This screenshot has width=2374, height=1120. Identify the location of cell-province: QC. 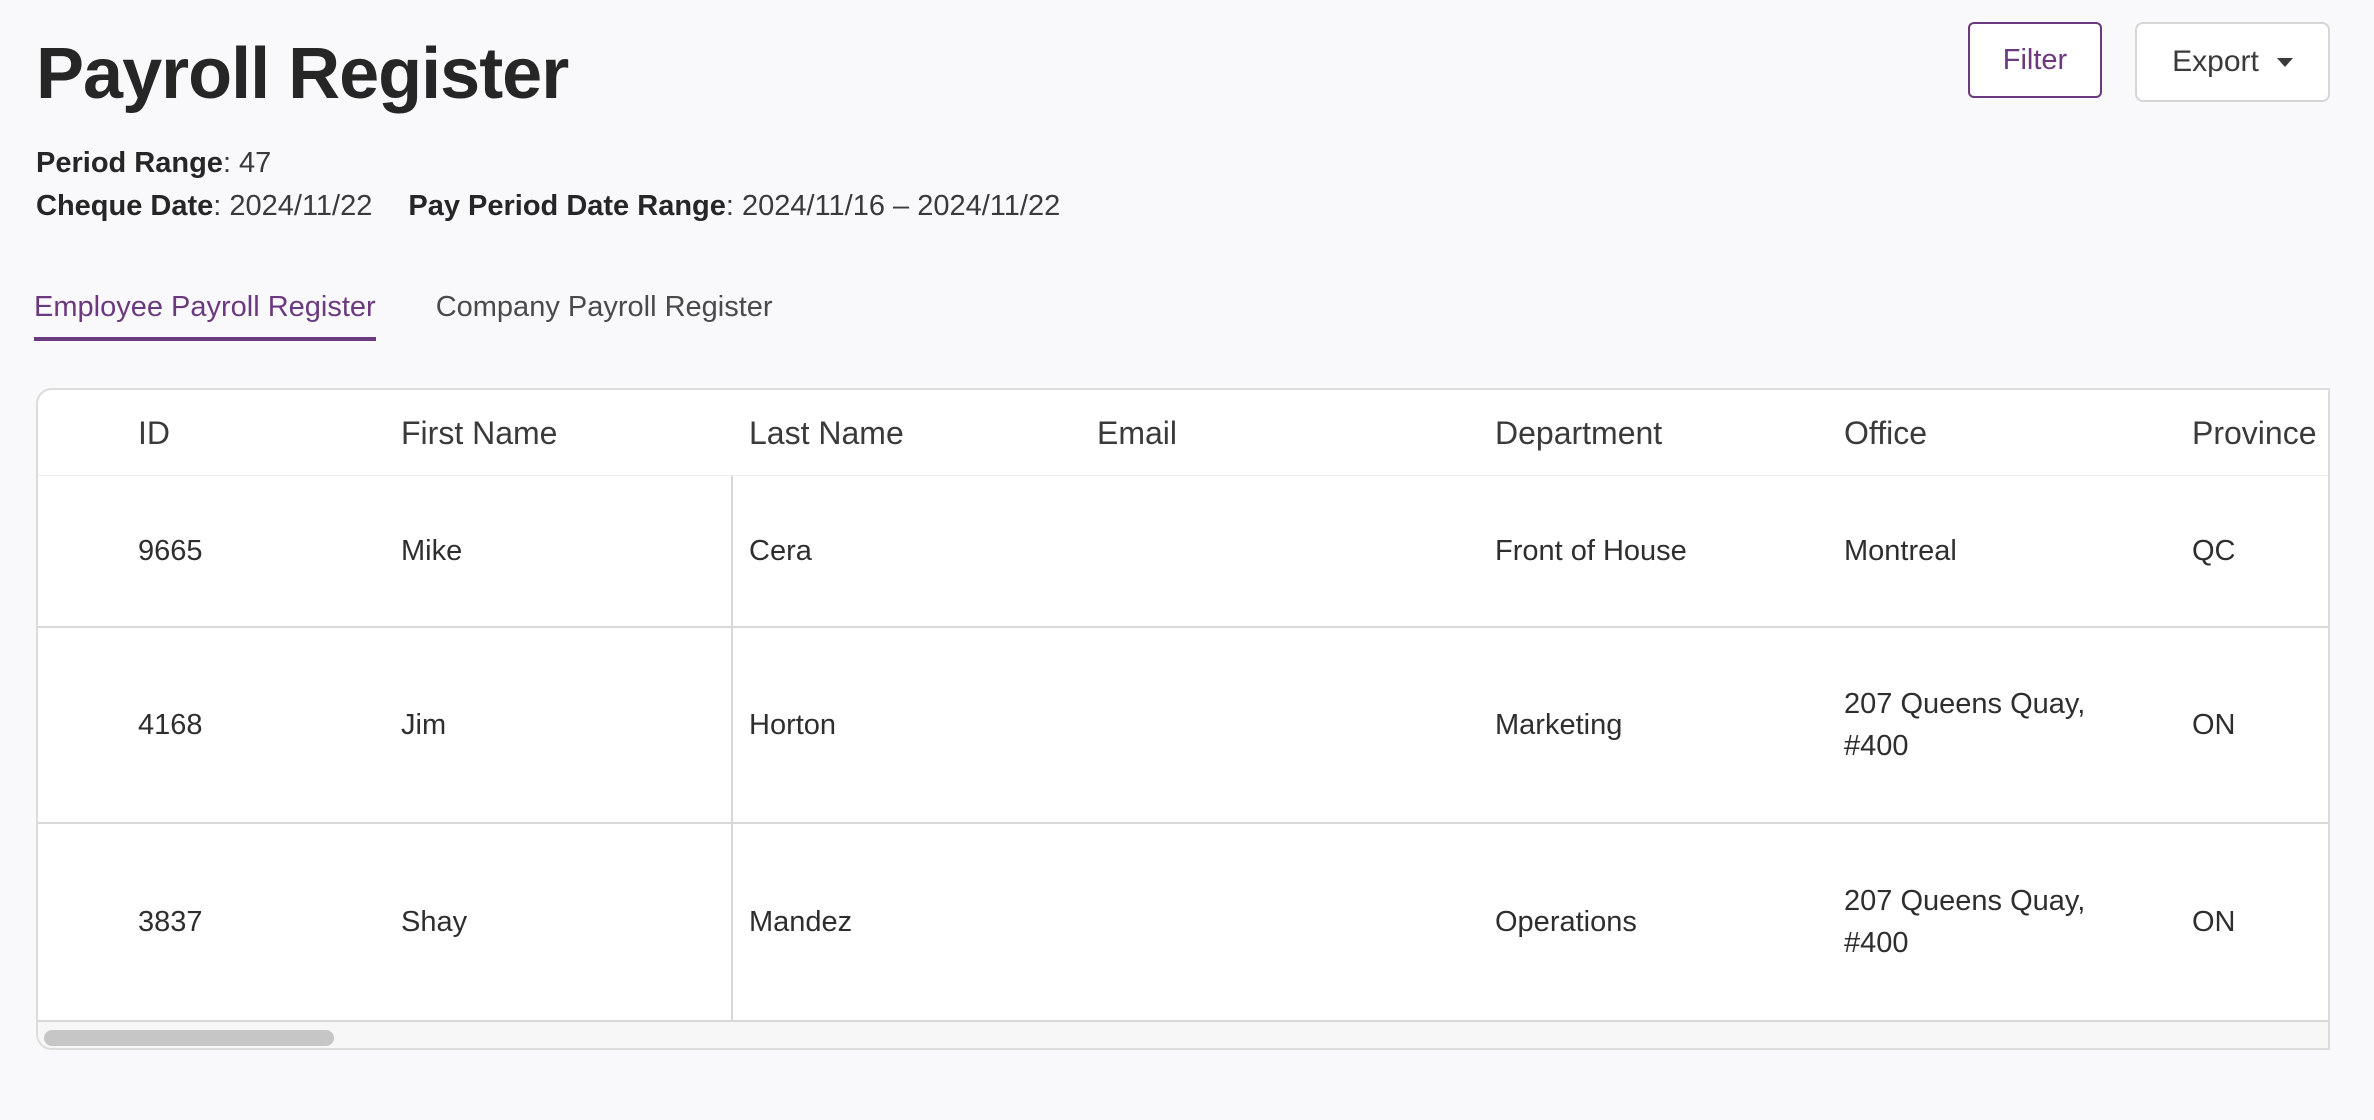
(2214, 551).